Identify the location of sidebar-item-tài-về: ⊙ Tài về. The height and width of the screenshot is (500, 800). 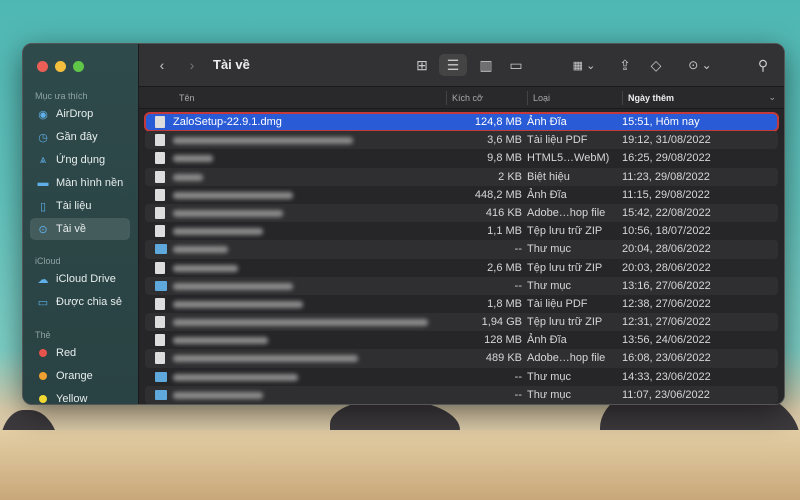
(80, 229).